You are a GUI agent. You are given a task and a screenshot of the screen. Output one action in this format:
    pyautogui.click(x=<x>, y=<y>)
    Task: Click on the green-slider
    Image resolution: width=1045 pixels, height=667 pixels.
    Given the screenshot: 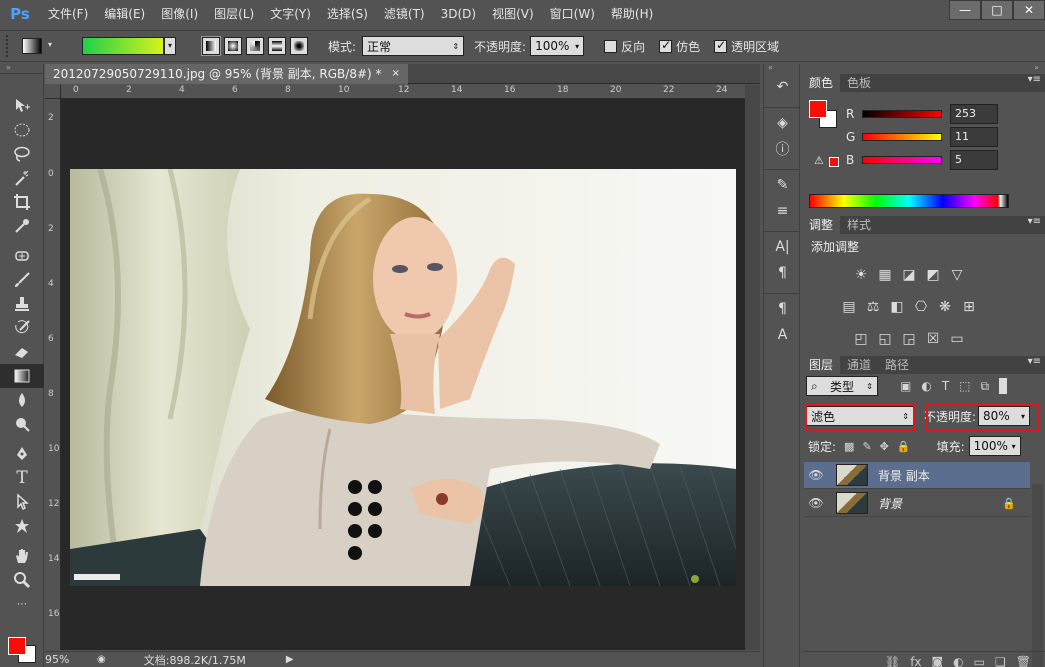 What is the action you would take?
    pyautogui.click(x=902, y=137)
    